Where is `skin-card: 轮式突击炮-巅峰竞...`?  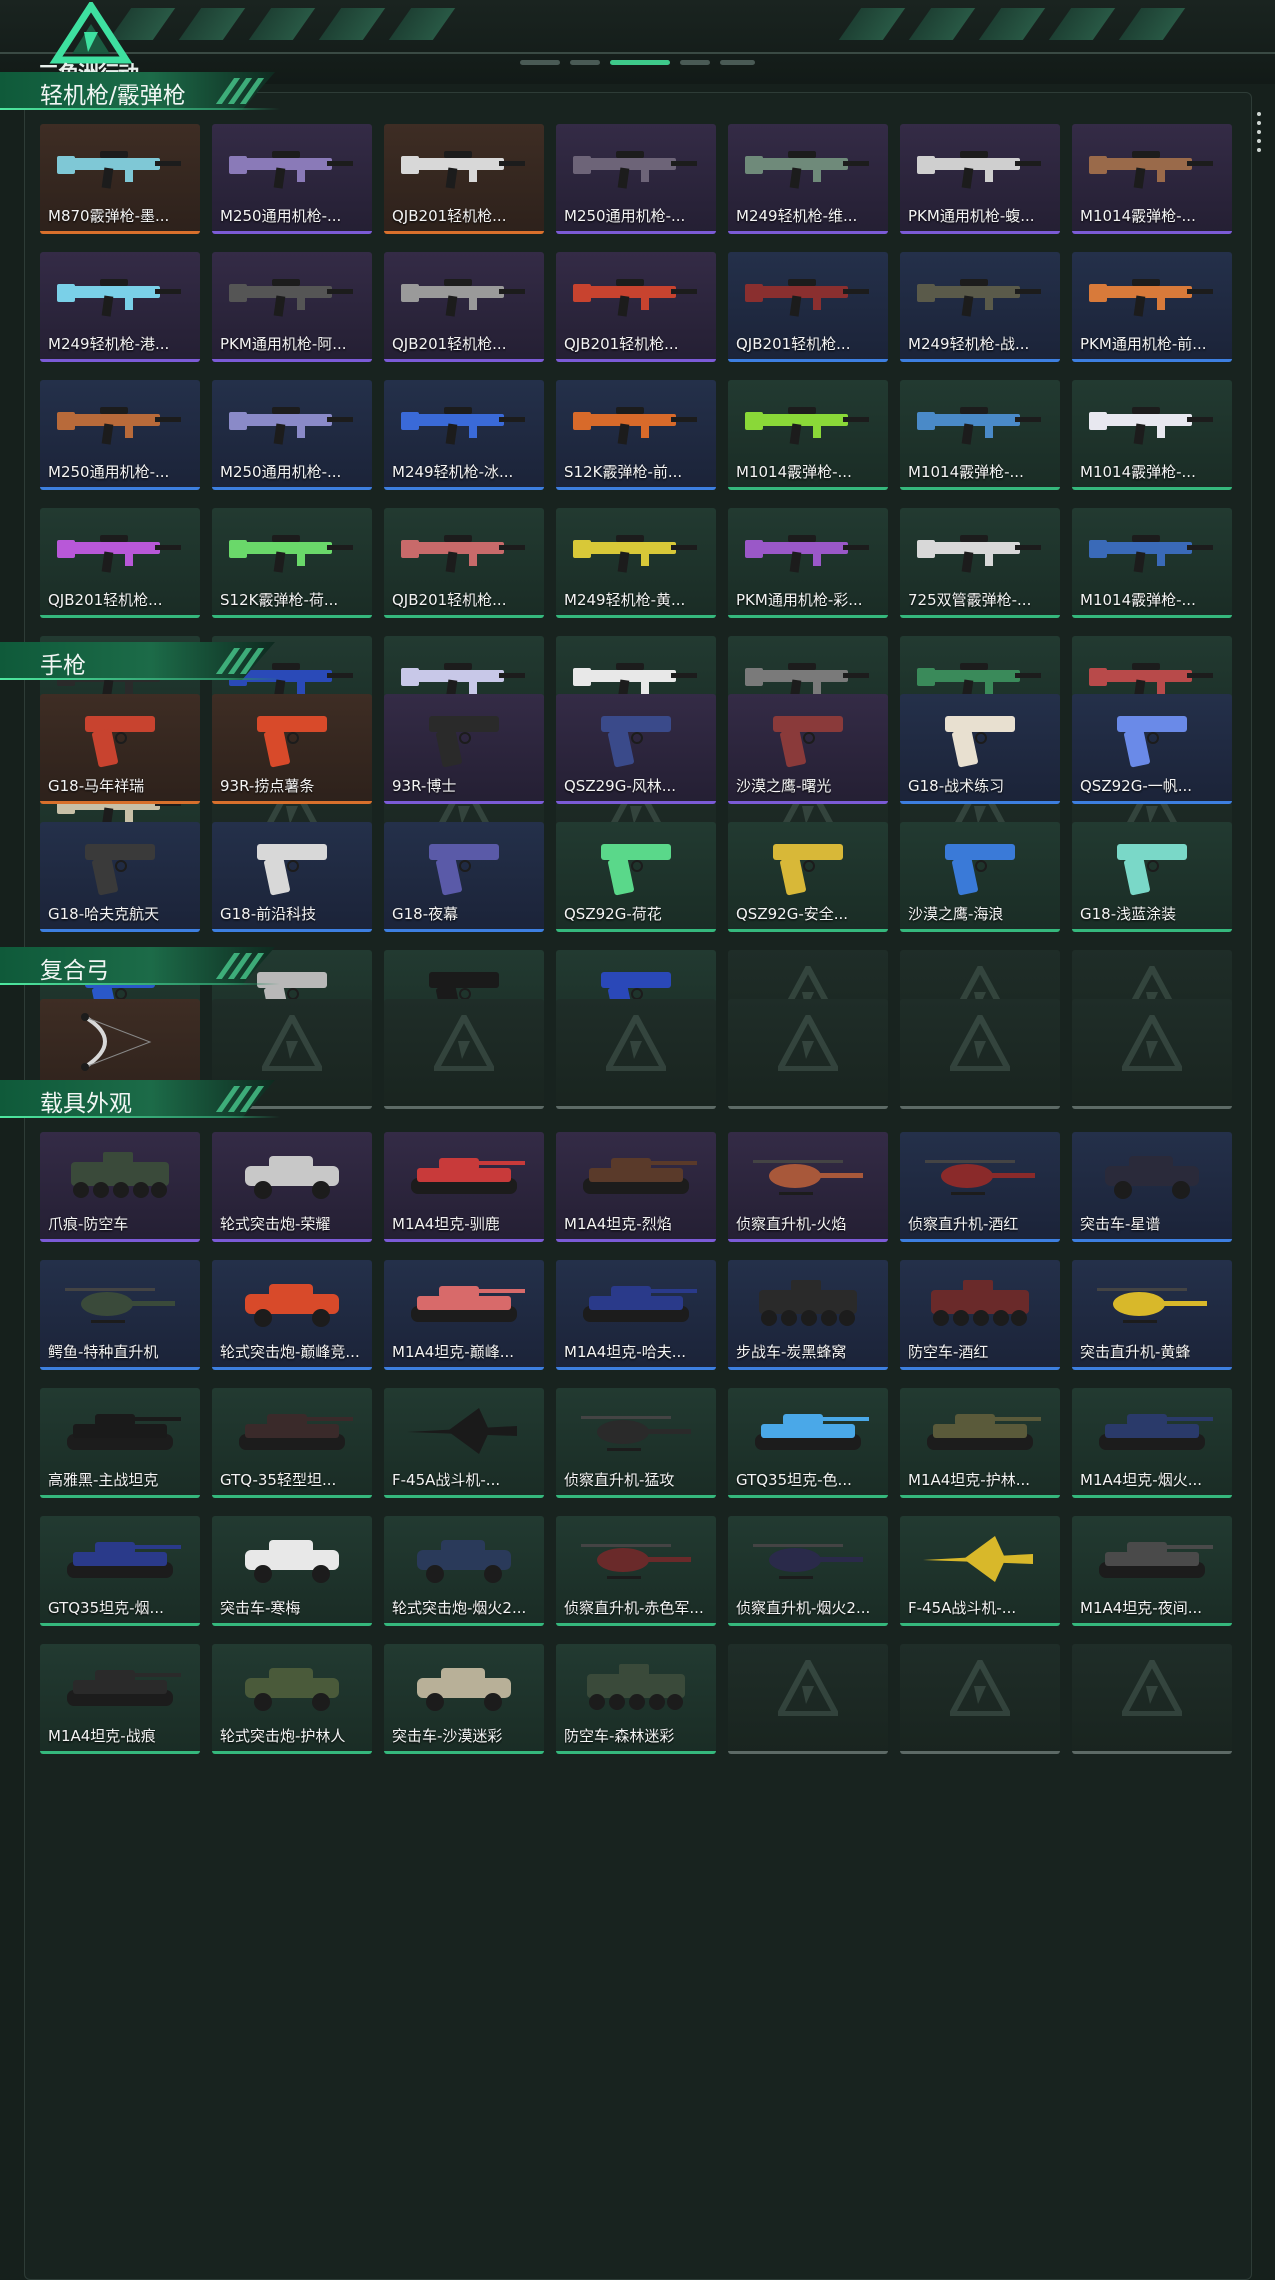 skin-card: 轮式突击炮-巅峰竞... is located at coordinates (292, 1315).